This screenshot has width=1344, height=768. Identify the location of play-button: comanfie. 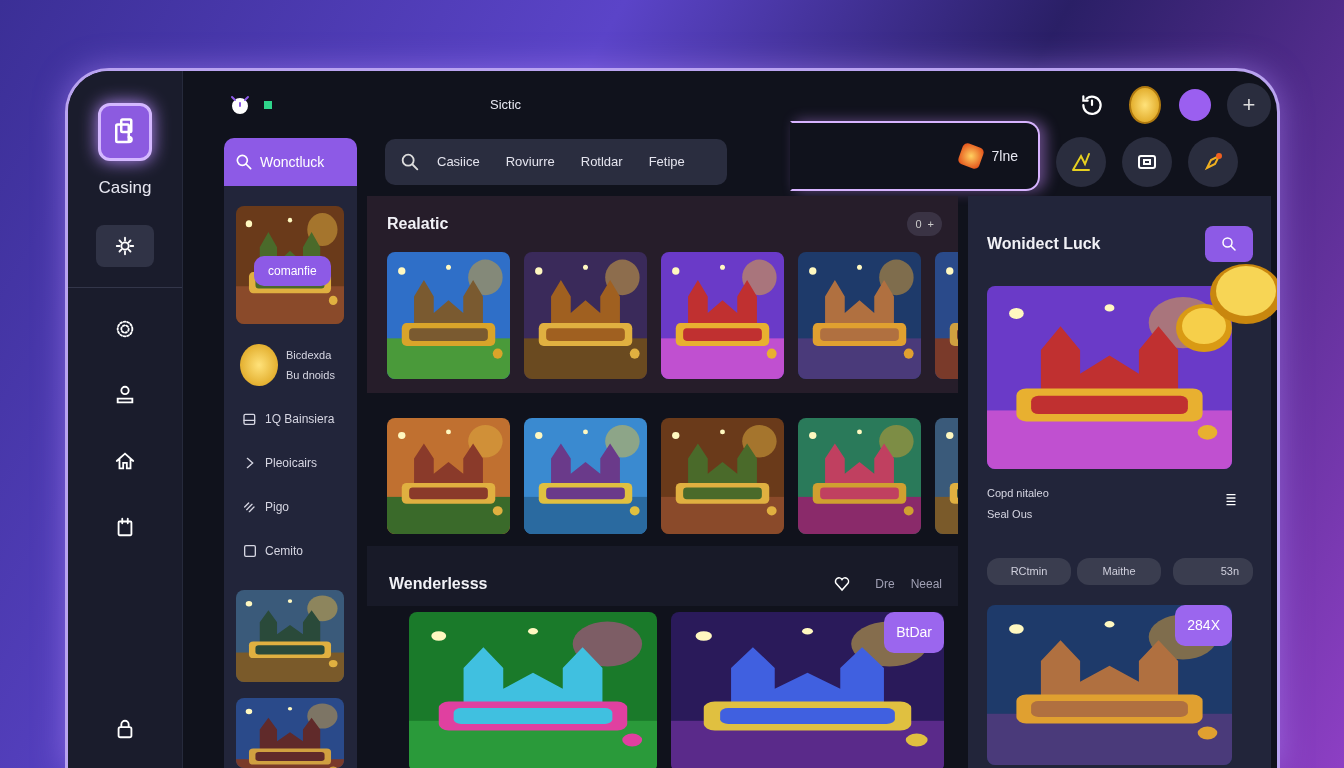
(292, 271).